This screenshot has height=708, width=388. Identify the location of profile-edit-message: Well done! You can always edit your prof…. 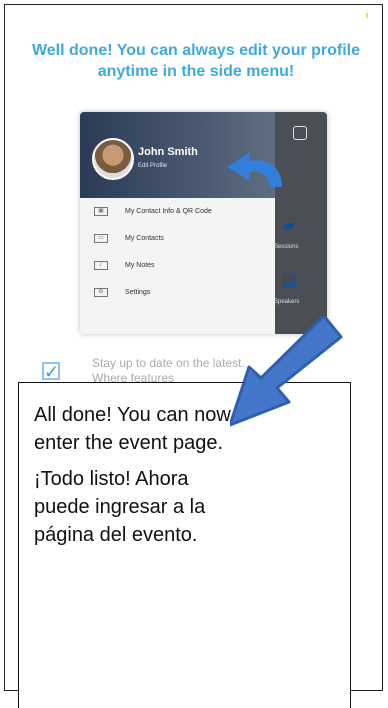
(196, 61).